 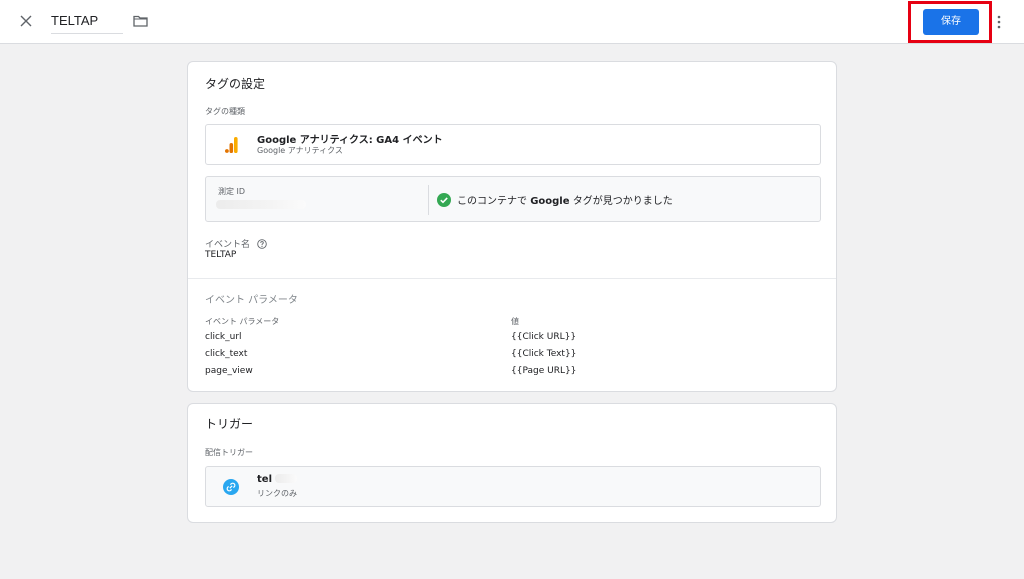 What do you see at coordinates (550, 201) in the screenshot?
I see `status-bold: Google` at bounding box center [550, 201].